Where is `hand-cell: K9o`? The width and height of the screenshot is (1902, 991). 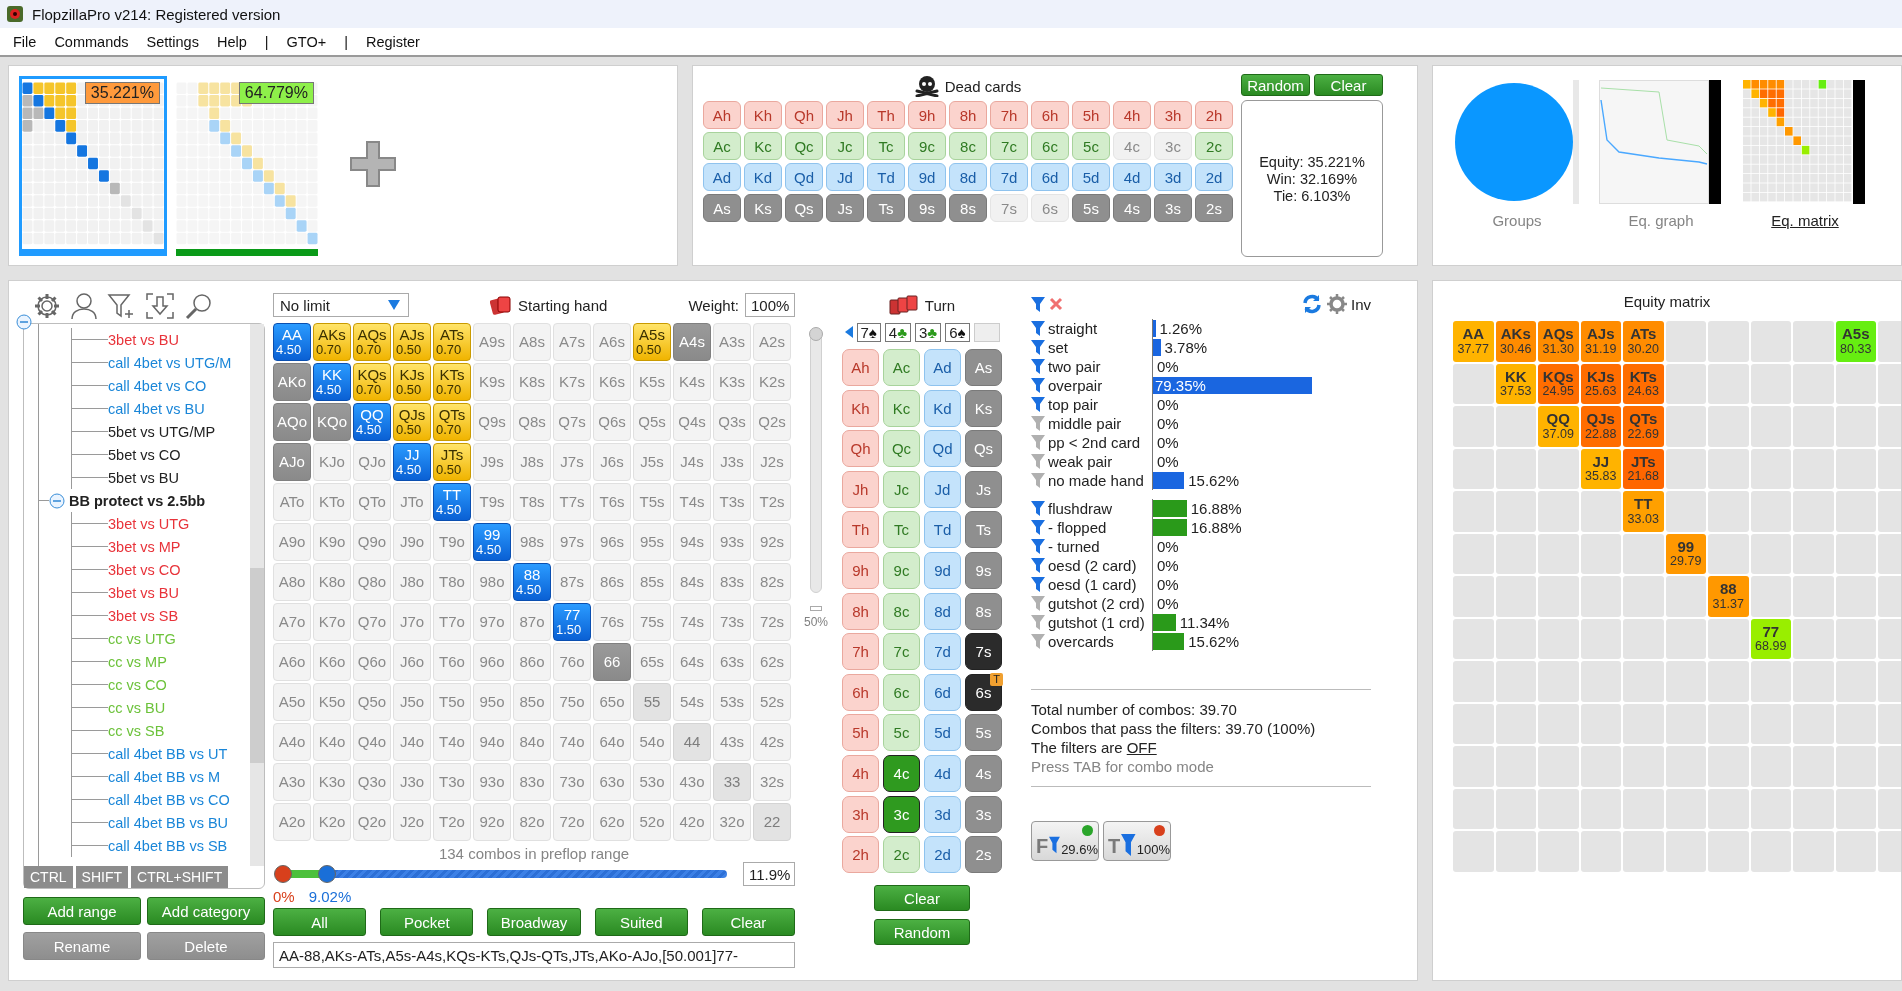
hand-cell: K9o is located at coordinates (332, 542).